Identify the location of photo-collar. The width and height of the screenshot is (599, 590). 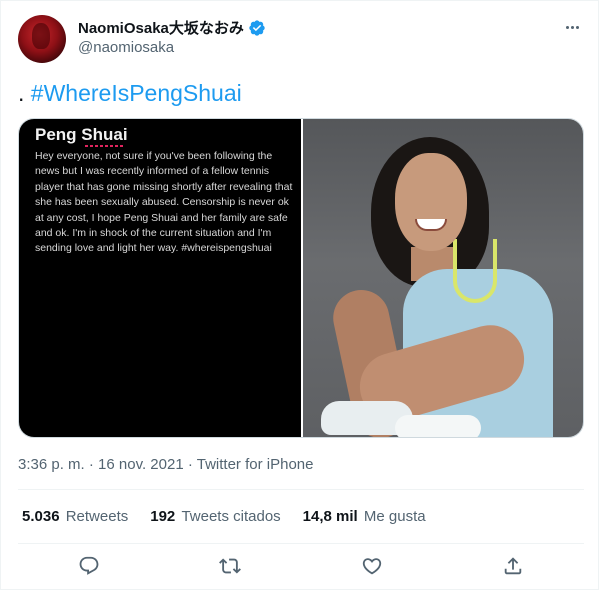
(475, 271).